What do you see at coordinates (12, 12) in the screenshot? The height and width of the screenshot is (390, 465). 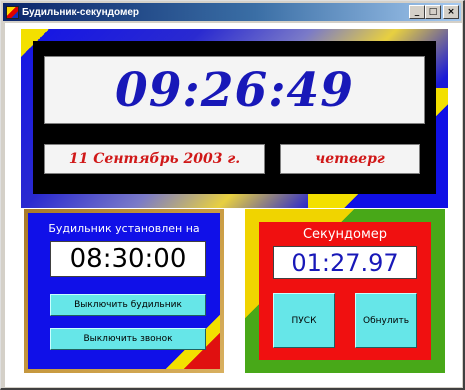 I see `app-icon` at bounding box center [12, 12].